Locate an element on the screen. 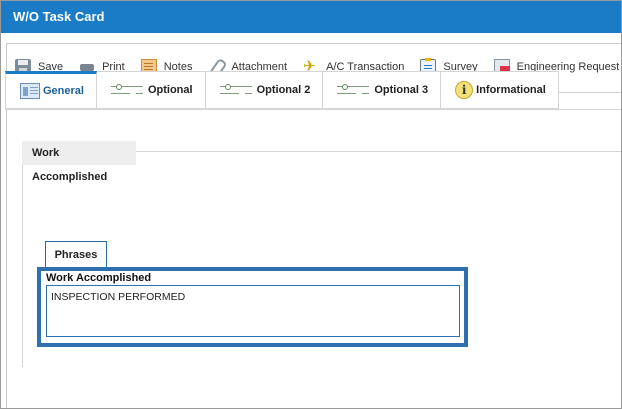 This screenshot has height=409, width=622. info-icon: i is located at coordinates (464, 90).